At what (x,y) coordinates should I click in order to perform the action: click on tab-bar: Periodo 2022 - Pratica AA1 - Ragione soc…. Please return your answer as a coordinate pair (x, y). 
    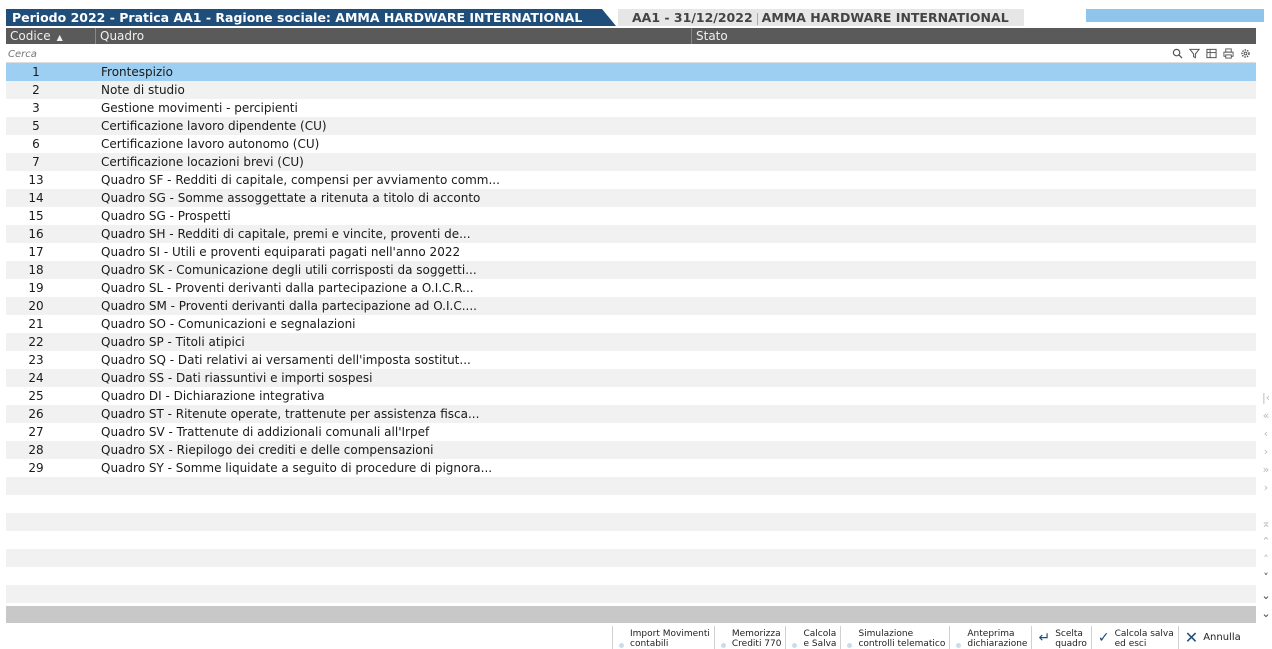
    Looking at the image, I should click on (636, 17).